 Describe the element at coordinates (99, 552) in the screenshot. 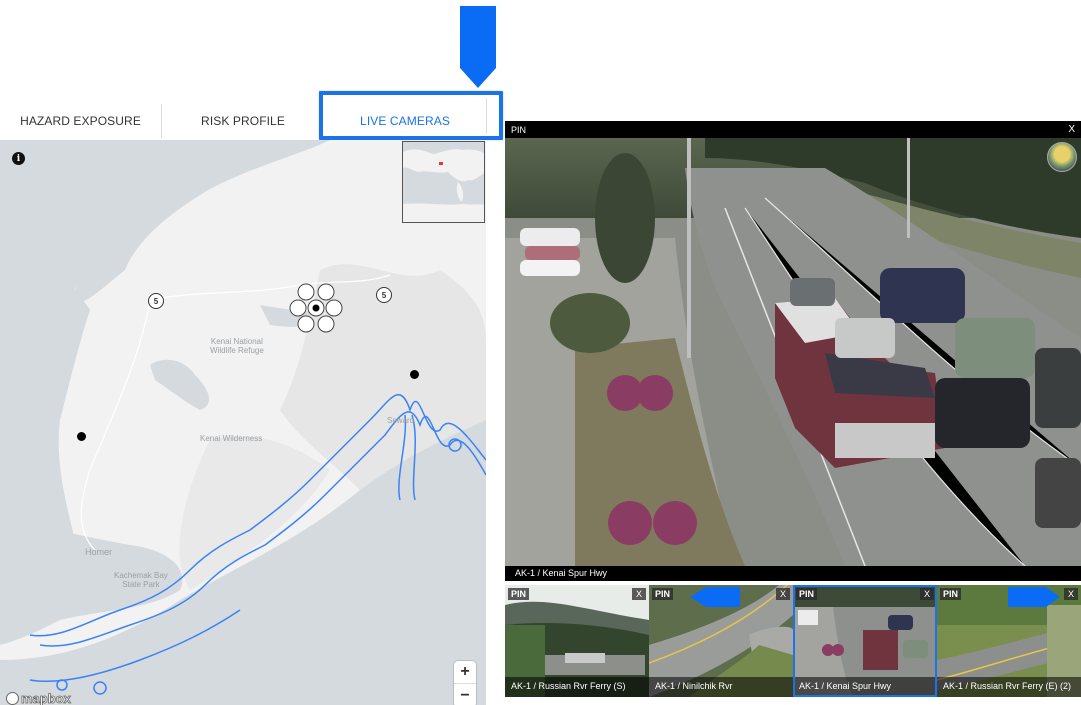

I see `map-label-homer: Homer` at that location.